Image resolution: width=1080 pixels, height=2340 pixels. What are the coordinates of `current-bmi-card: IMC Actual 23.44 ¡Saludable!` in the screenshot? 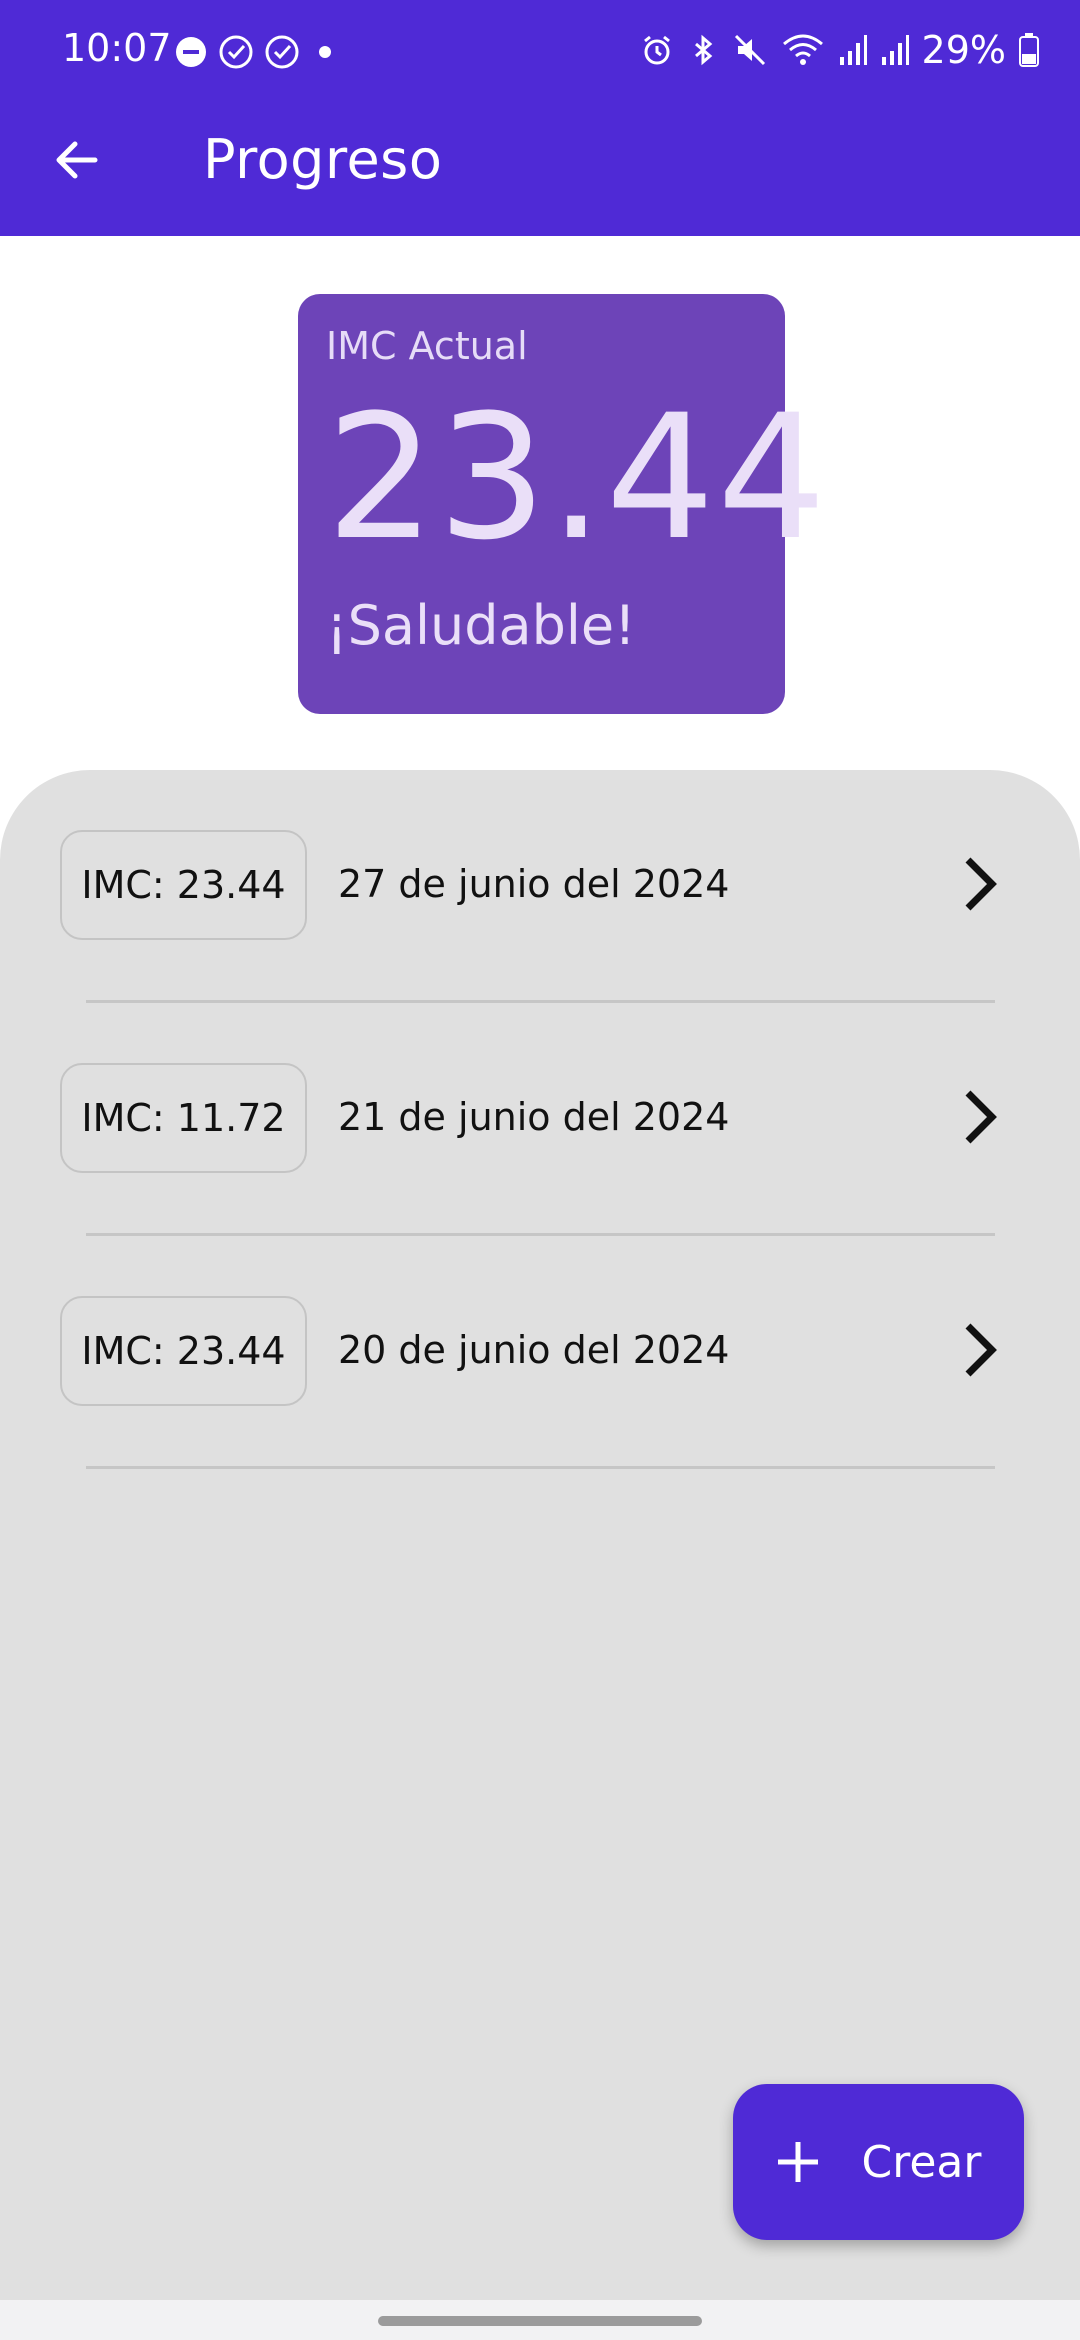 It's located at (563, 504).